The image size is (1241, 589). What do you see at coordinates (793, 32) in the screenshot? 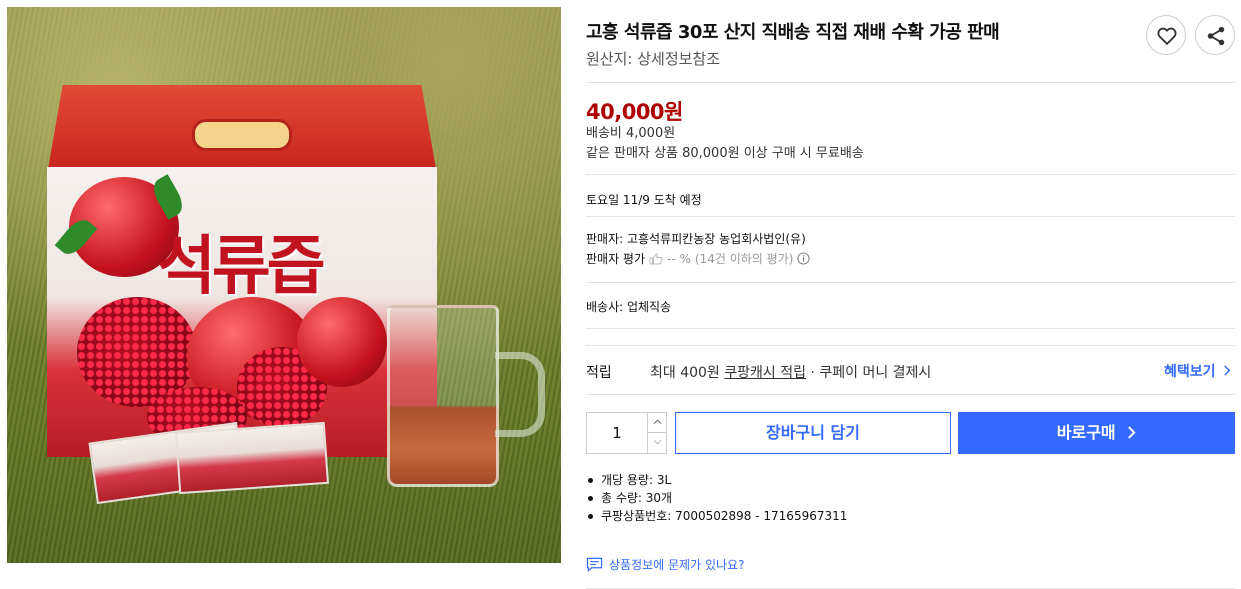
I see `product-title: 고흥 석류즙 30포 산지 직배송 직접 재배 수확 가공 판매` at bounding box center [793, 32].